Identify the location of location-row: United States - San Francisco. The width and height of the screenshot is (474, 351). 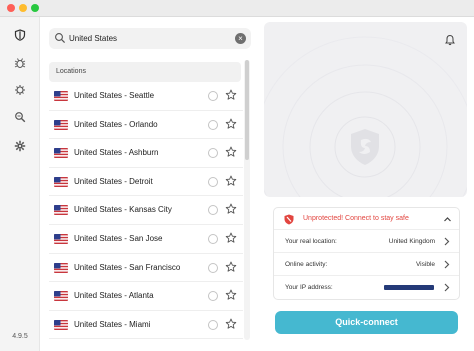
(146, 268).